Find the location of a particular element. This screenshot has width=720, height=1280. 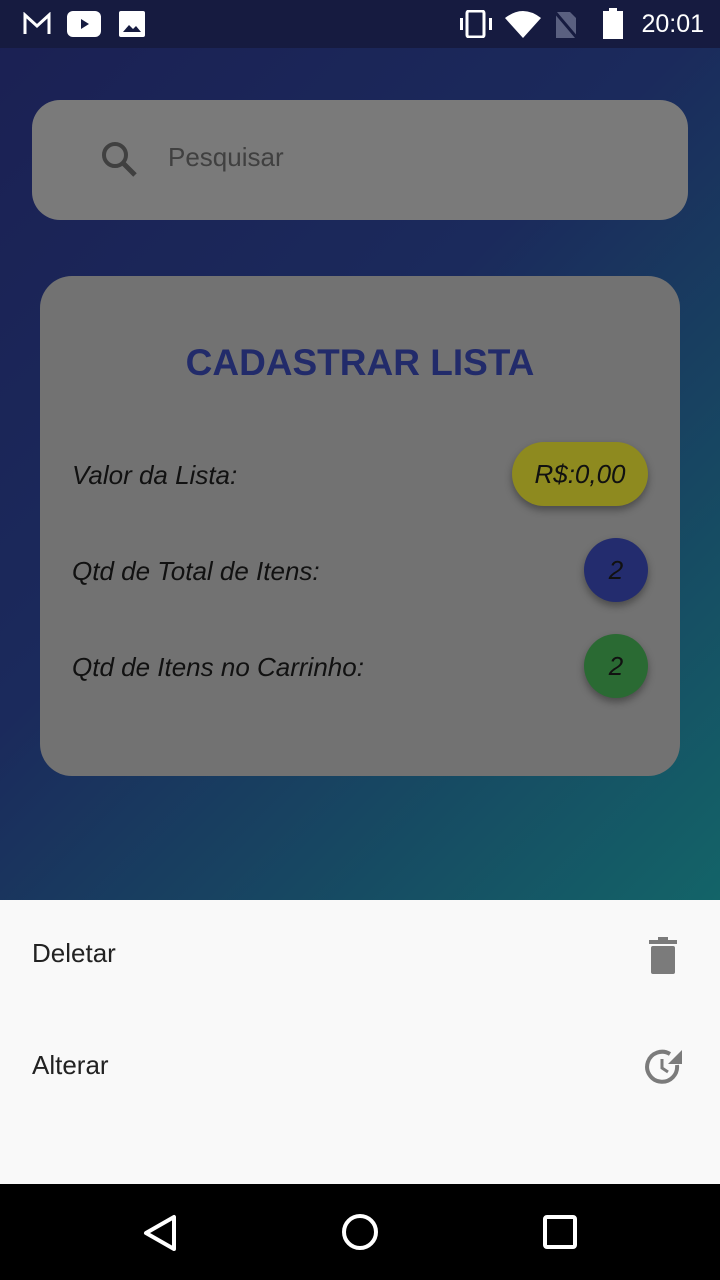

search-input: Pesquisar is located at coordinates (360, 160).